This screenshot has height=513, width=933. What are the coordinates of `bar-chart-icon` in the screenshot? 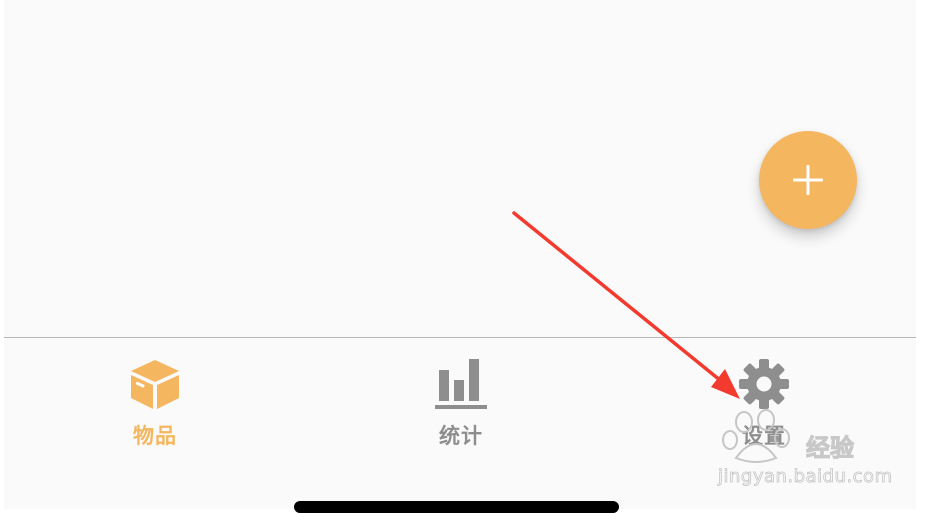 It's located at (461, 384).